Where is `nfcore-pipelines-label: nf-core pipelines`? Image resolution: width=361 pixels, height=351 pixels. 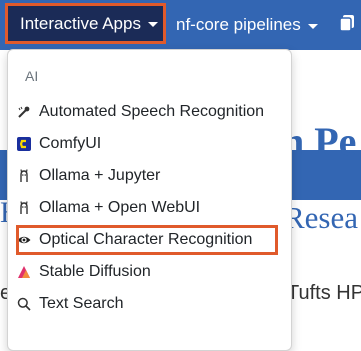
nfcore-pipelines-label: nf-core pipelines is located at coordinates (238, 24).